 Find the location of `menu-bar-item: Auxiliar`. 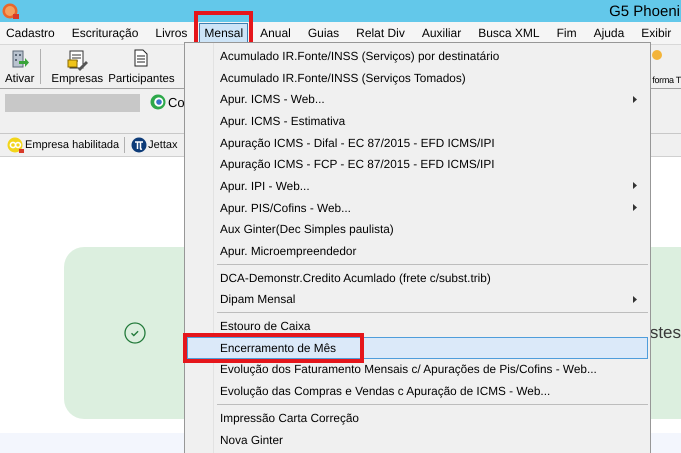

menu-bar-item: Auxiliar is located at coordinates (441, 33).